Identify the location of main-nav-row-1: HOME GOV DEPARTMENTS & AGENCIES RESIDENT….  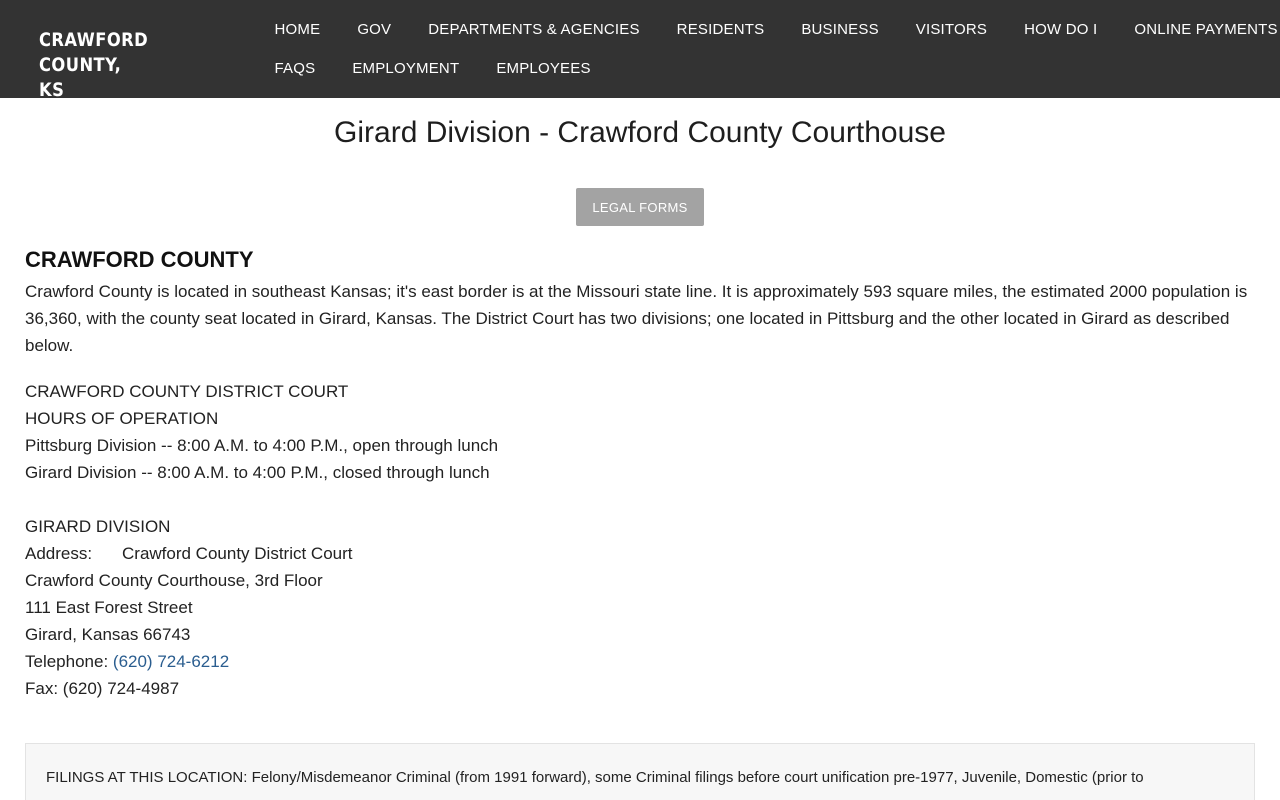
(768, 30).